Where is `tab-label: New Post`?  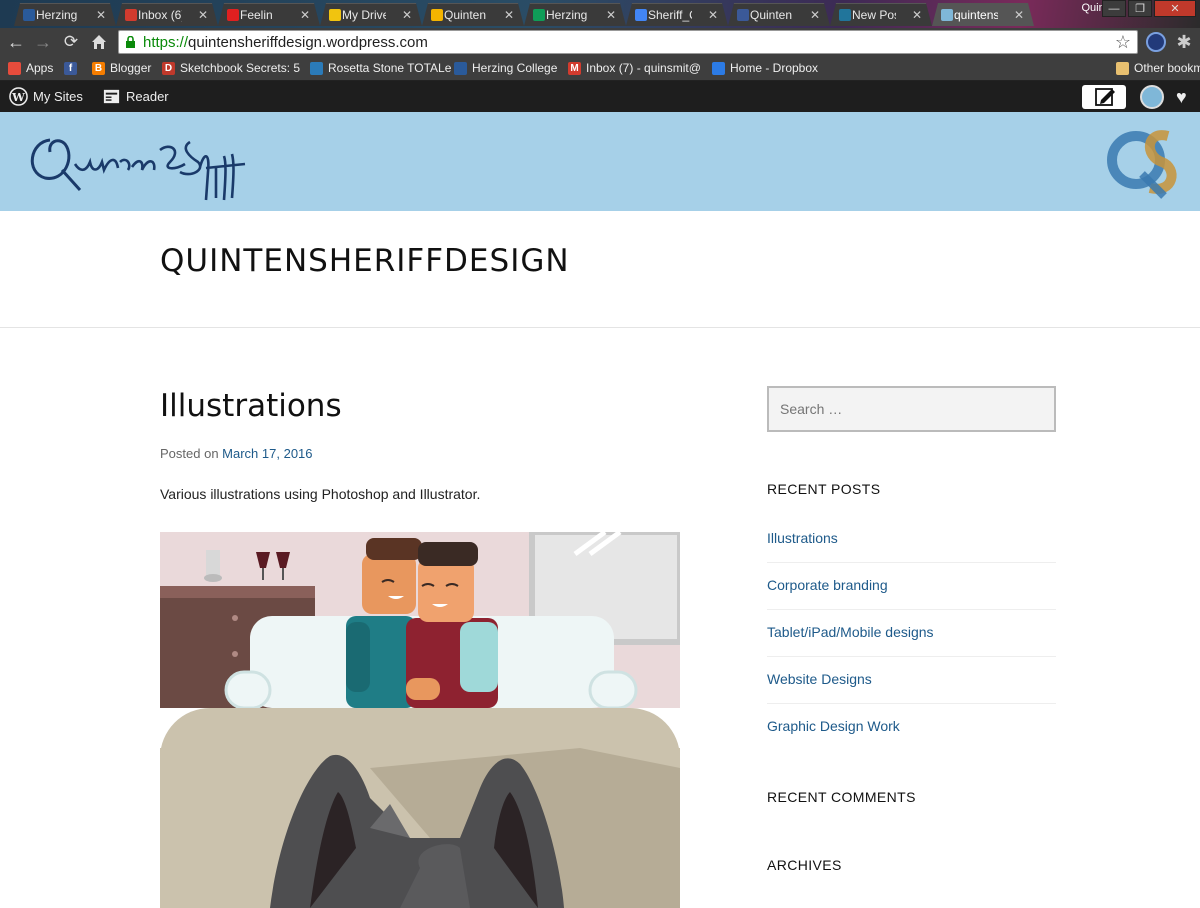
tab-label: New Post is located at coordinates (873, 15).